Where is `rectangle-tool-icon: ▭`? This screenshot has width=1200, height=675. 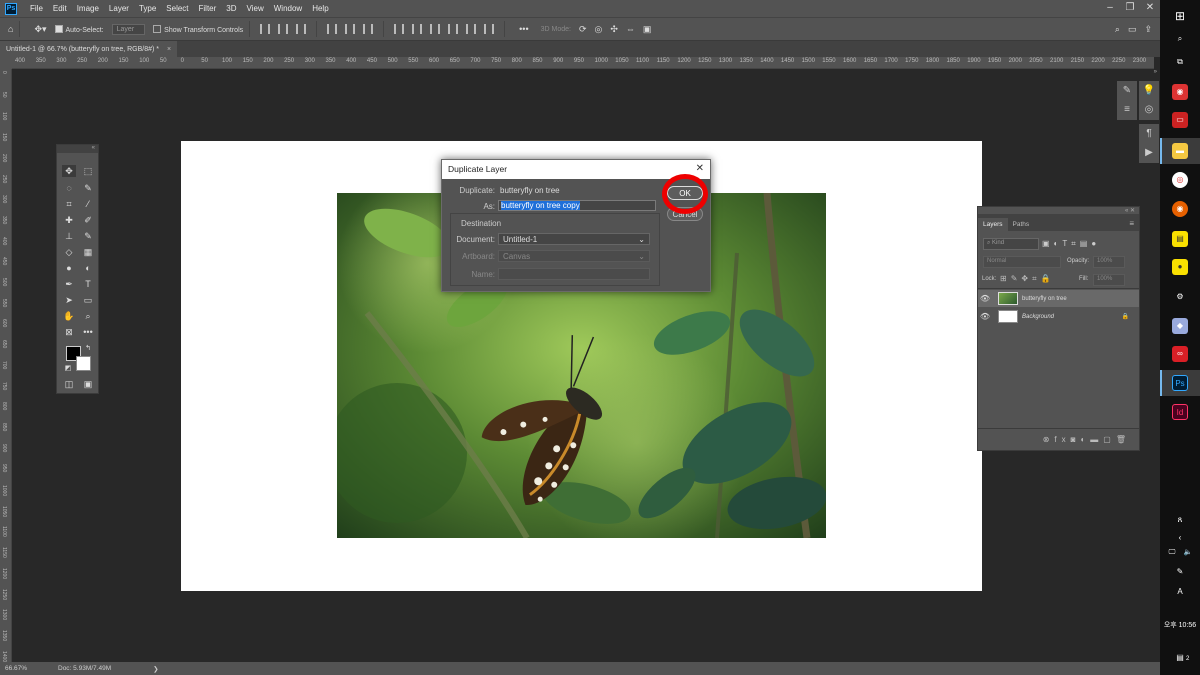 rectangle-tool-icon: ▭ is located at coordinates (88, 300).